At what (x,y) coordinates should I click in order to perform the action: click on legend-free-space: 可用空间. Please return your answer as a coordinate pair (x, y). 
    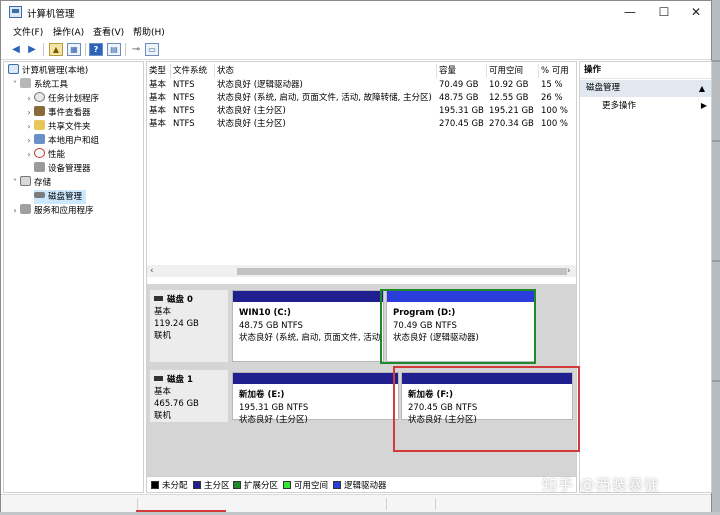
    Looking at the image, I should click on (305, 486).